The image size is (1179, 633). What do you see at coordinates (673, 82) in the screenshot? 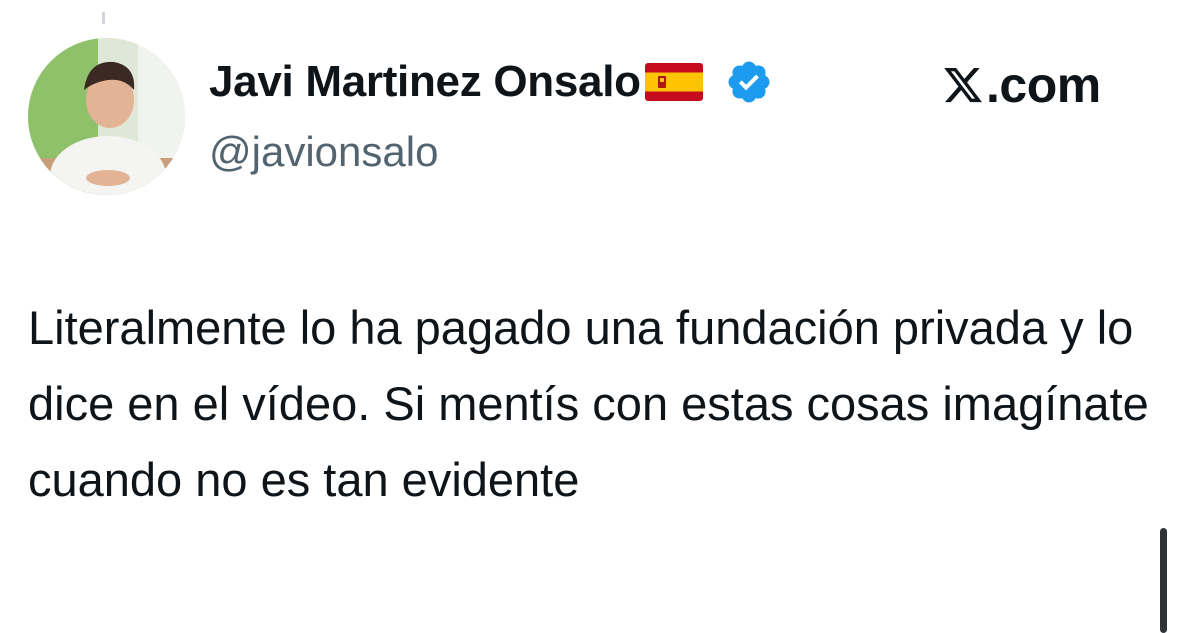
I see `spain-flag-icon` at bounding box center [673, 82].